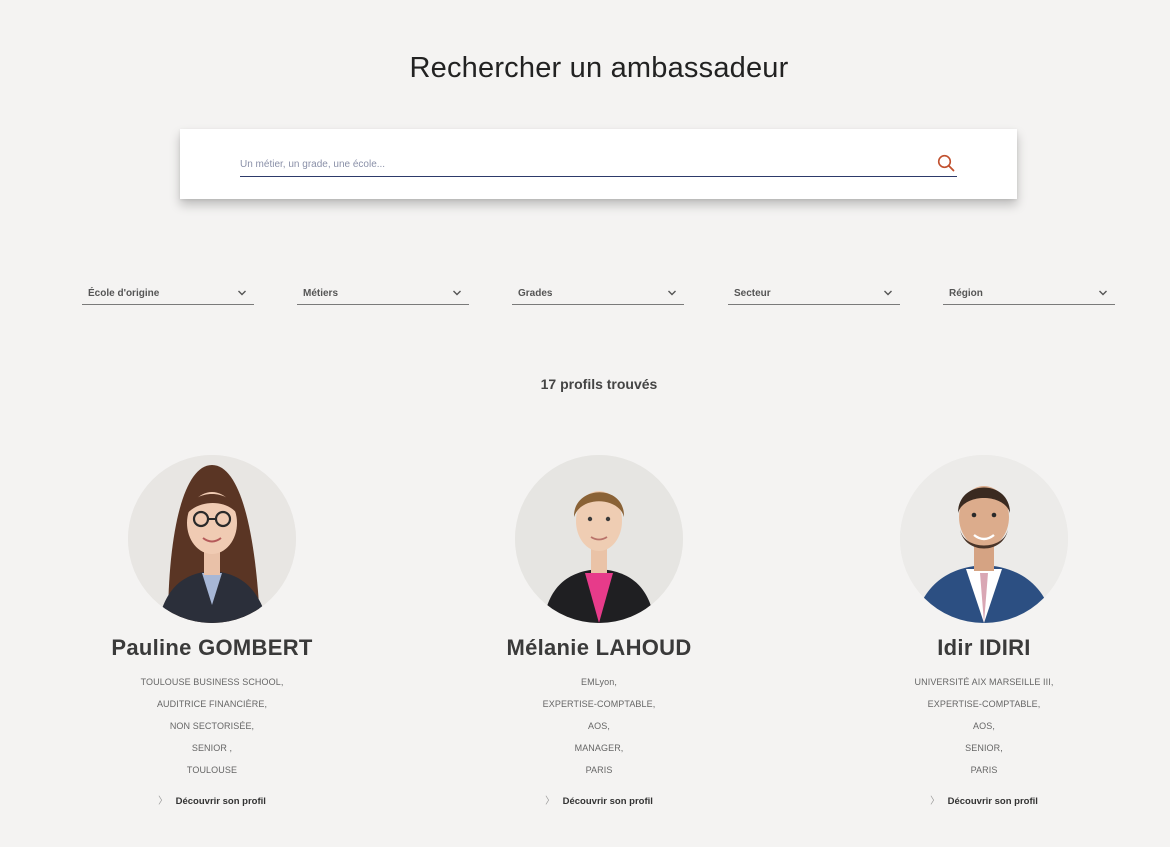  Describe the element at coordinates (599, 68) in the screenshot. I see `page-title: Rechercher un ambassadeur` at that location.